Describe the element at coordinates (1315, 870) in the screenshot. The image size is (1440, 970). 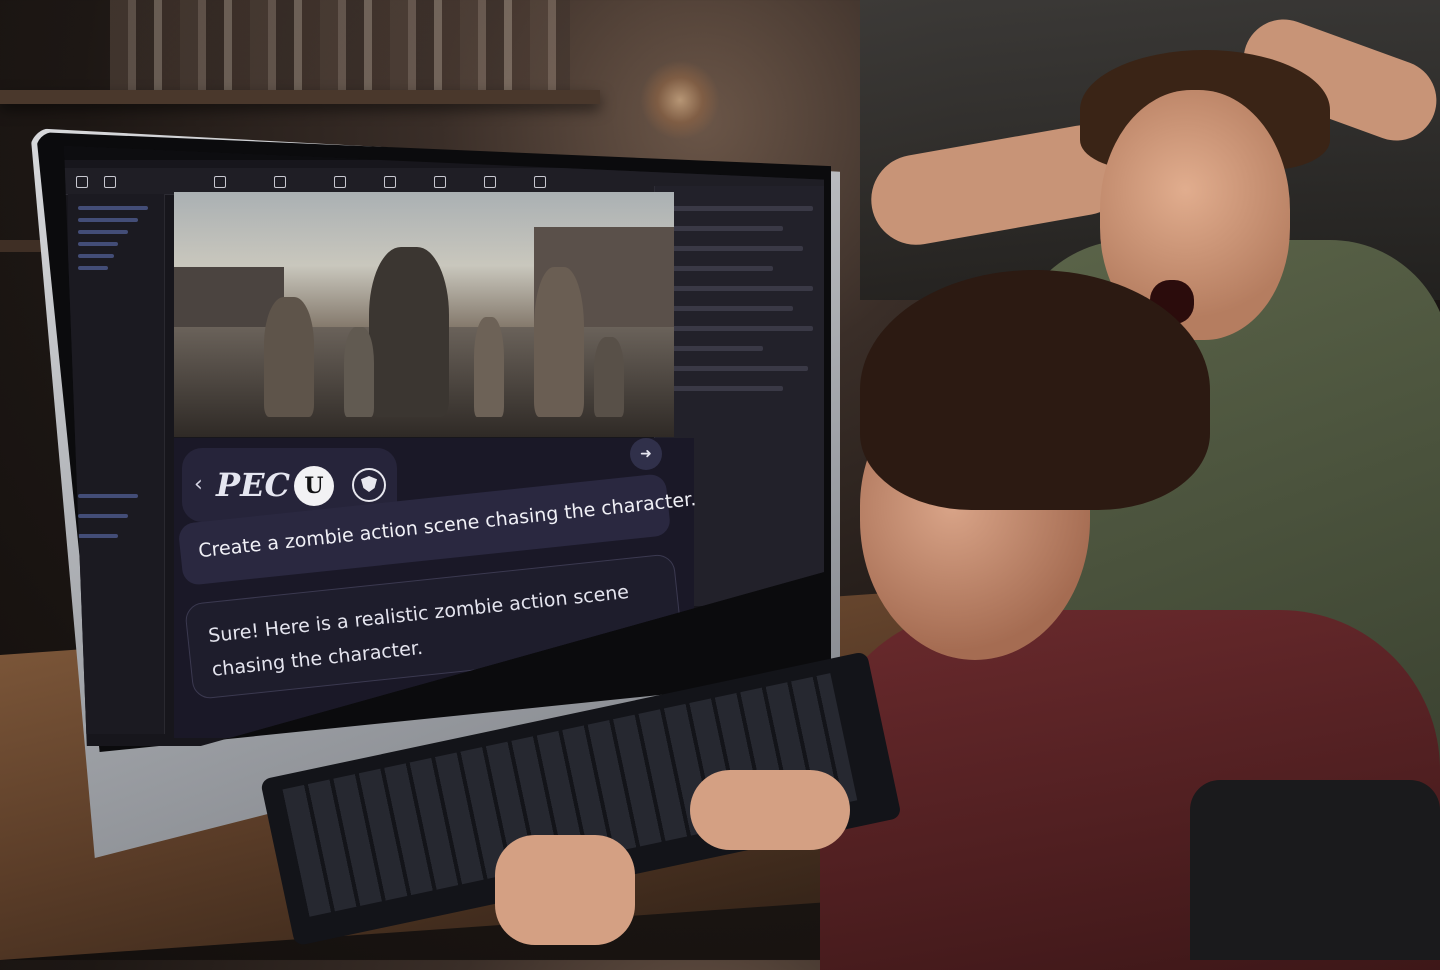
I see `office-chair` at that location.